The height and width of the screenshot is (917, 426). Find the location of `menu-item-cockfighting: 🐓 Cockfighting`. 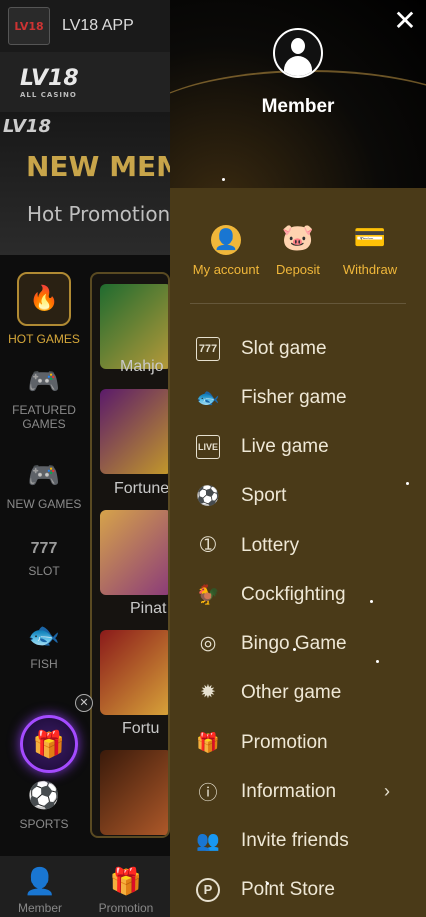

menu-item-cockfighting: 🐓 Cockfighting is located at coordinates (298, 594).